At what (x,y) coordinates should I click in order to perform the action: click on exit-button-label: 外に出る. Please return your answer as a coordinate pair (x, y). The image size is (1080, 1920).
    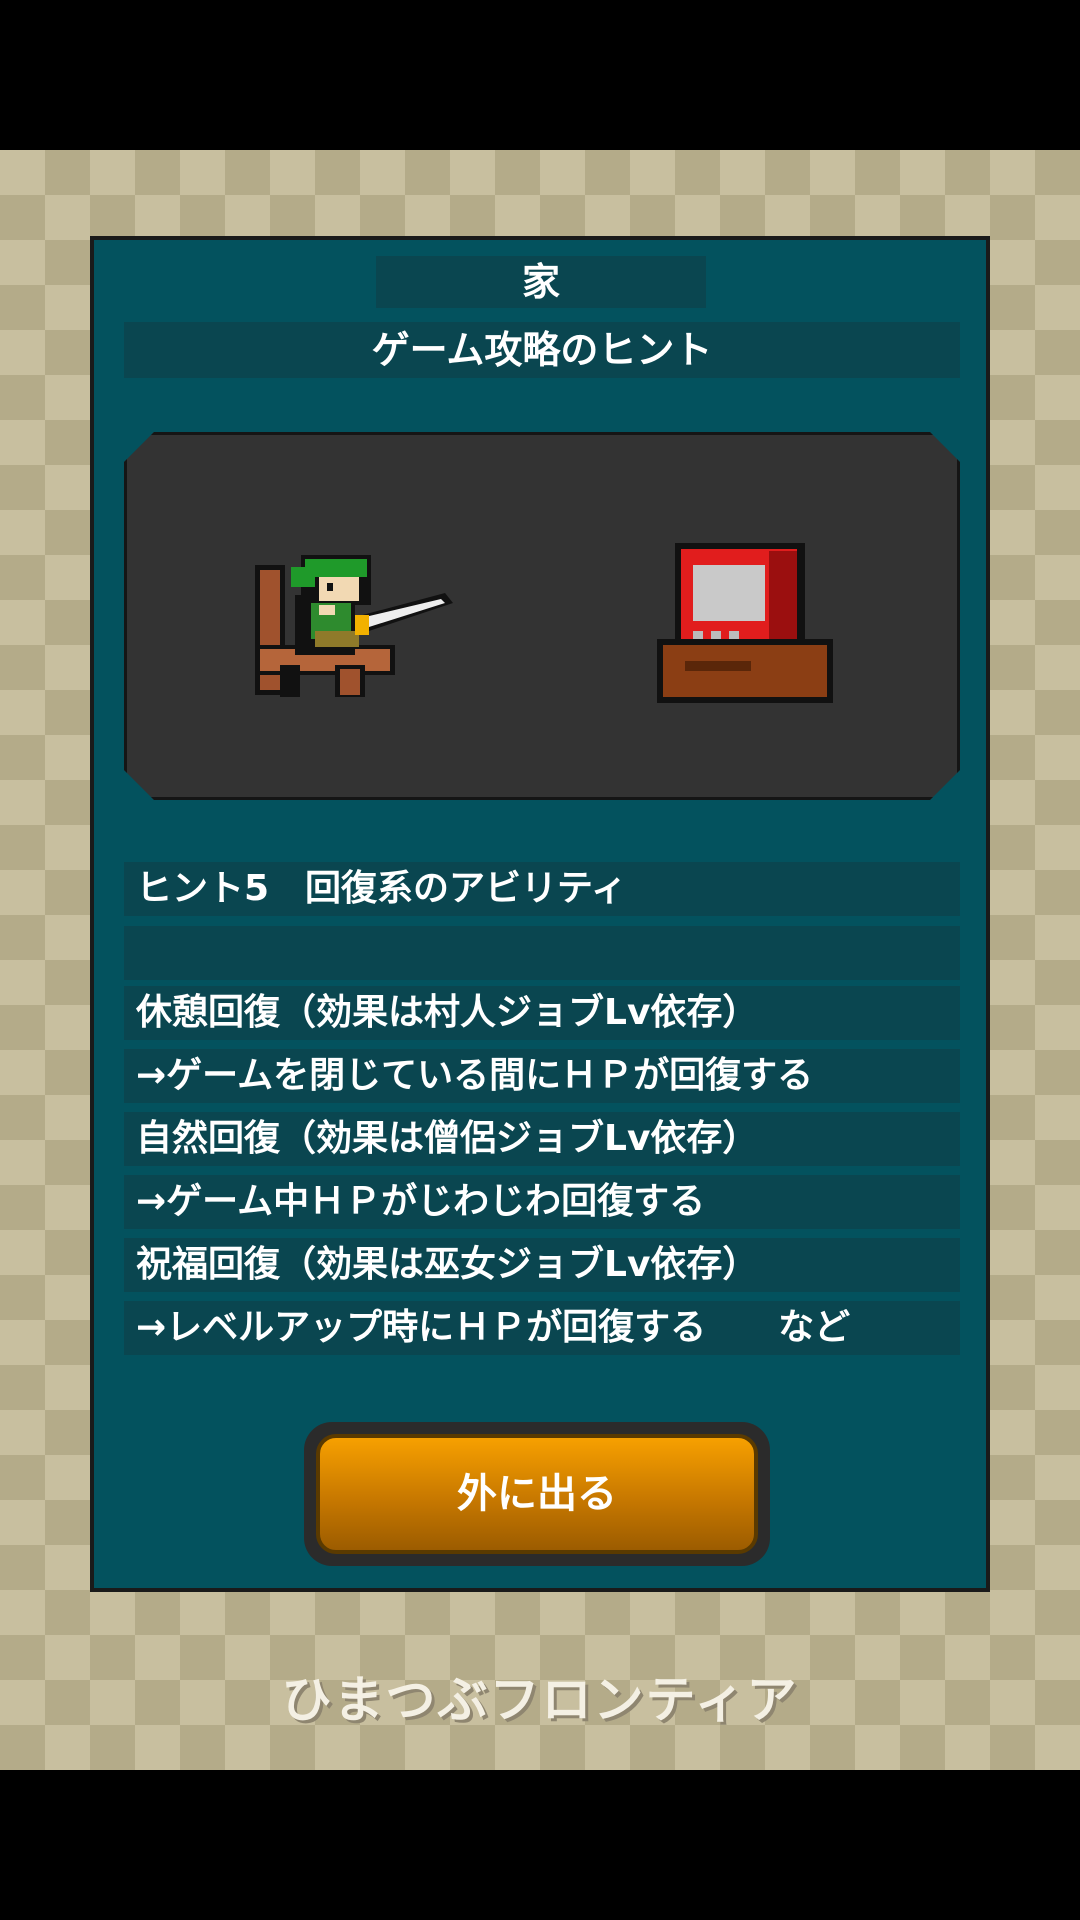
    Looking at the image, I should click on (537, 1494).